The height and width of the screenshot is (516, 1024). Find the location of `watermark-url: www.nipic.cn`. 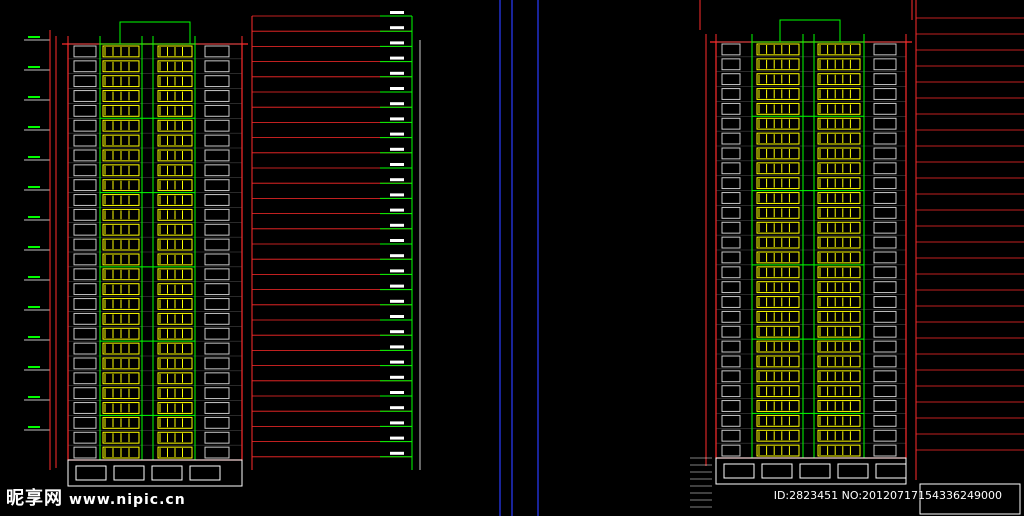

watermark-url: www.nipic.cn is located at coordinates (127, 500).